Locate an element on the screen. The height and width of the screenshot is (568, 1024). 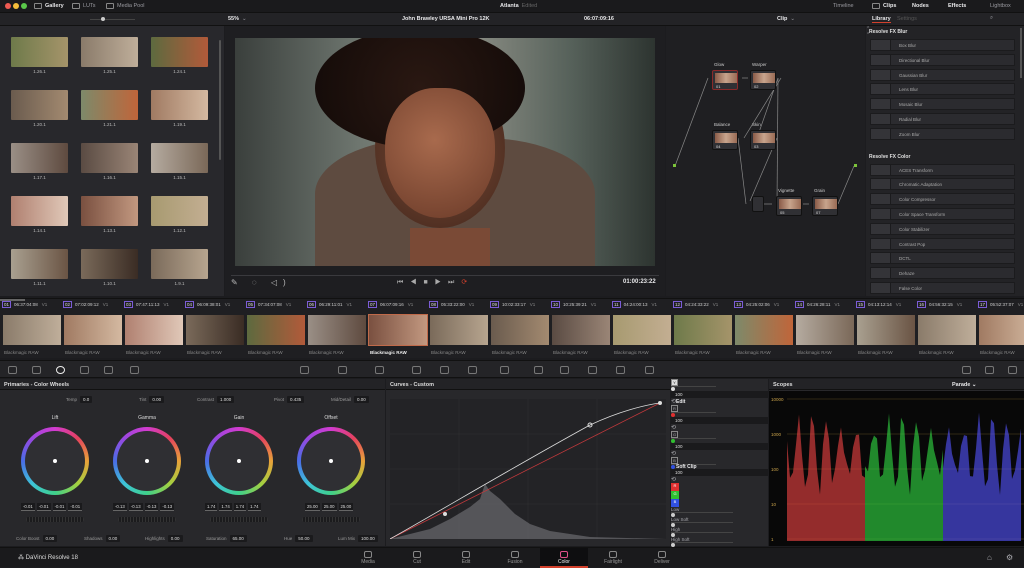
tab-gallery: Gallery is located at coordinates (49, 6).